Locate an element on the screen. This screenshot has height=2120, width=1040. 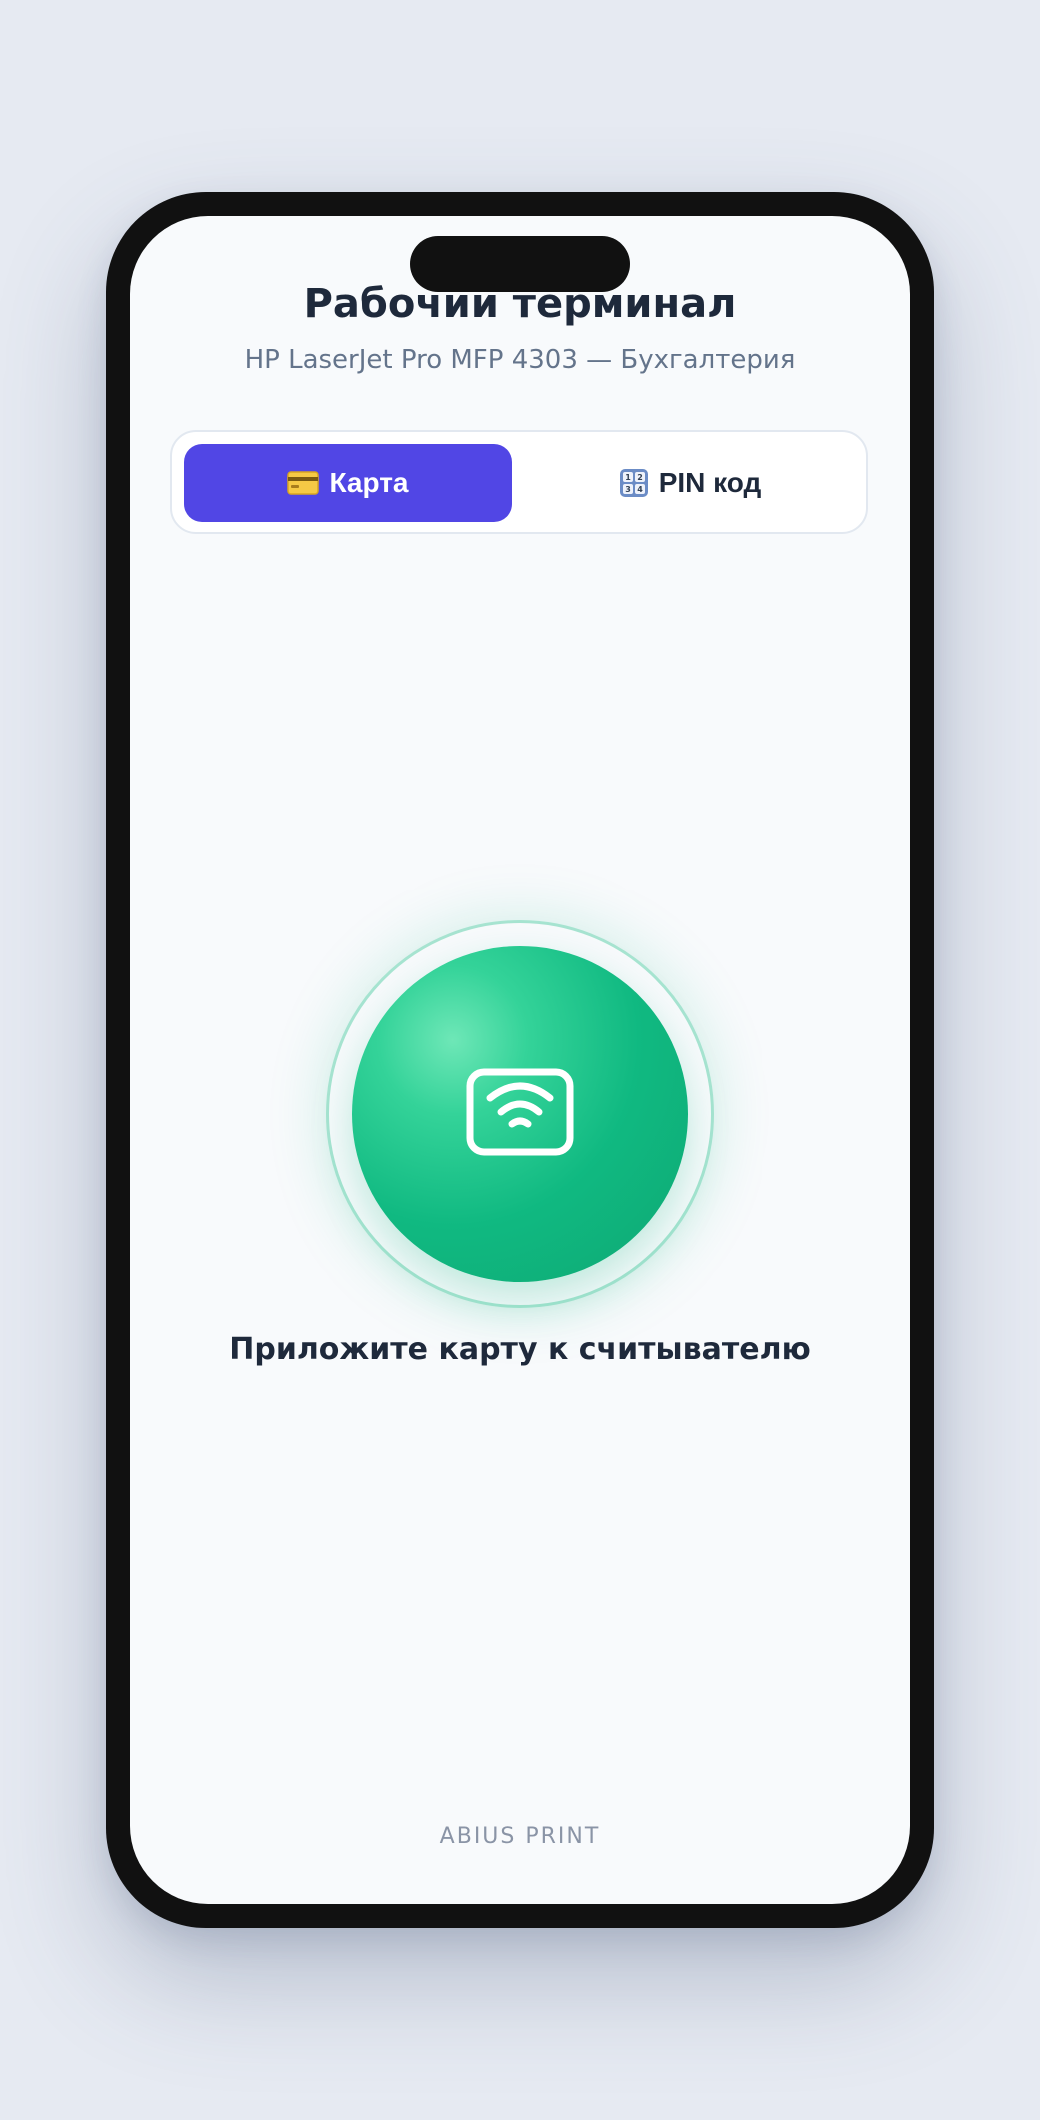
brand-footer: ABIUS PRINT is located at coordinates (520, 1836).